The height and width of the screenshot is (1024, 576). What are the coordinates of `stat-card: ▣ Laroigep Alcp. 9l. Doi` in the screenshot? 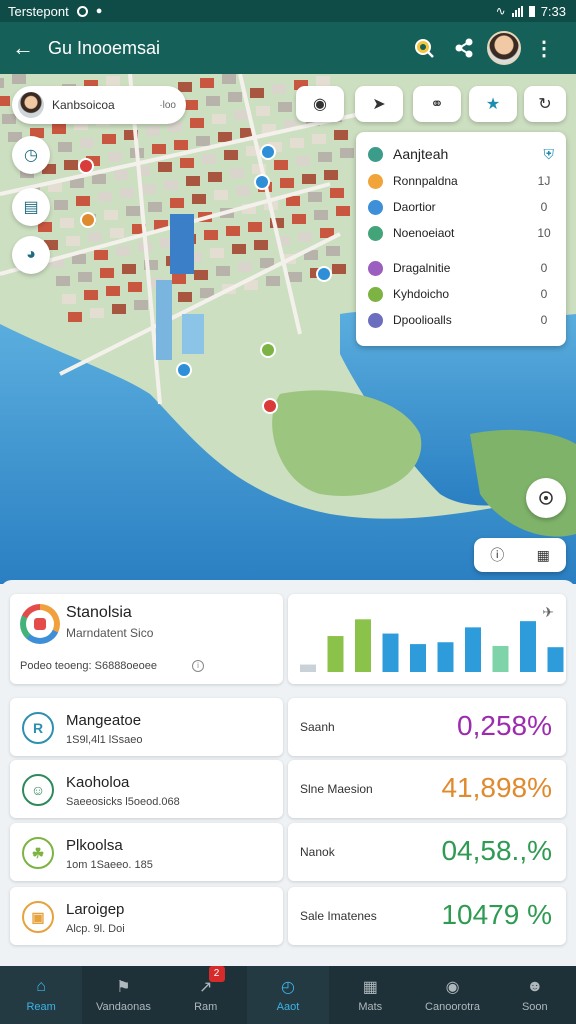 It's located at (146, 916).